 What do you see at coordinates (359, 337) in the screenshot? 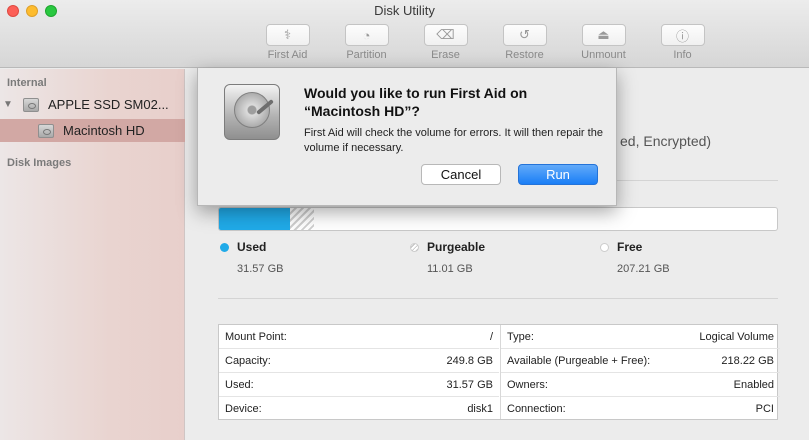
I see `info-row-mount-point: Mount Point: /` at bounding box center [359, 337].